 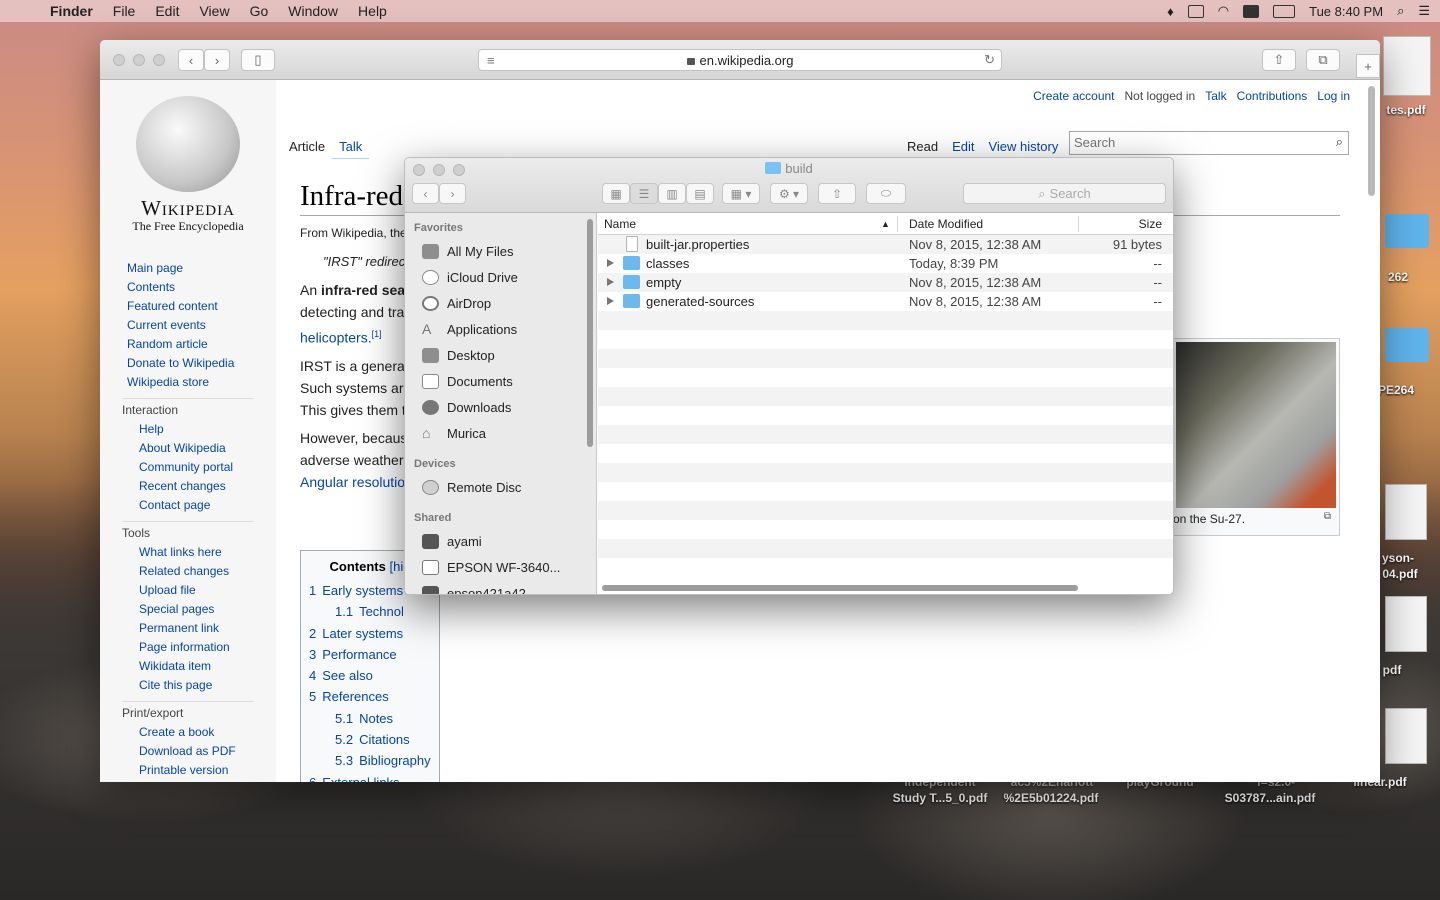 What do you see at coordinates (139, 60) in the screenshot?
I see `minimize-window-button` at bounding box center [139, 60].